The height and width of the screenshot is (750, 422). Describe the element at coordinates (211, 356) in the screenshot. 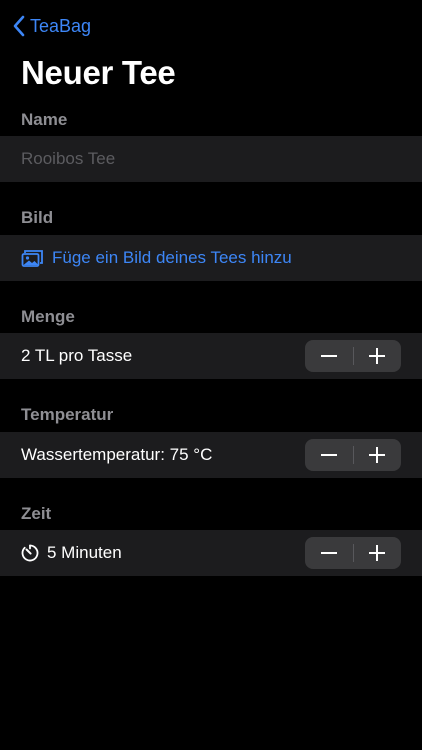

I see `menge-row: 2 TL pro Tasse` at that location.